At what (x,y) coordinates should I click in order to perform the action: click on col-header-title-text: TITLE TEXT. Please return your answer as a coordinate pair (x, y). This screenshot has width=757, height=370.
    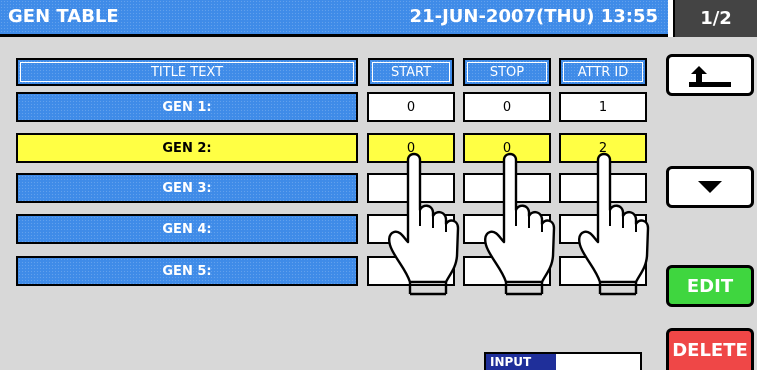
    Looking at the image, I should click on (187, 72).